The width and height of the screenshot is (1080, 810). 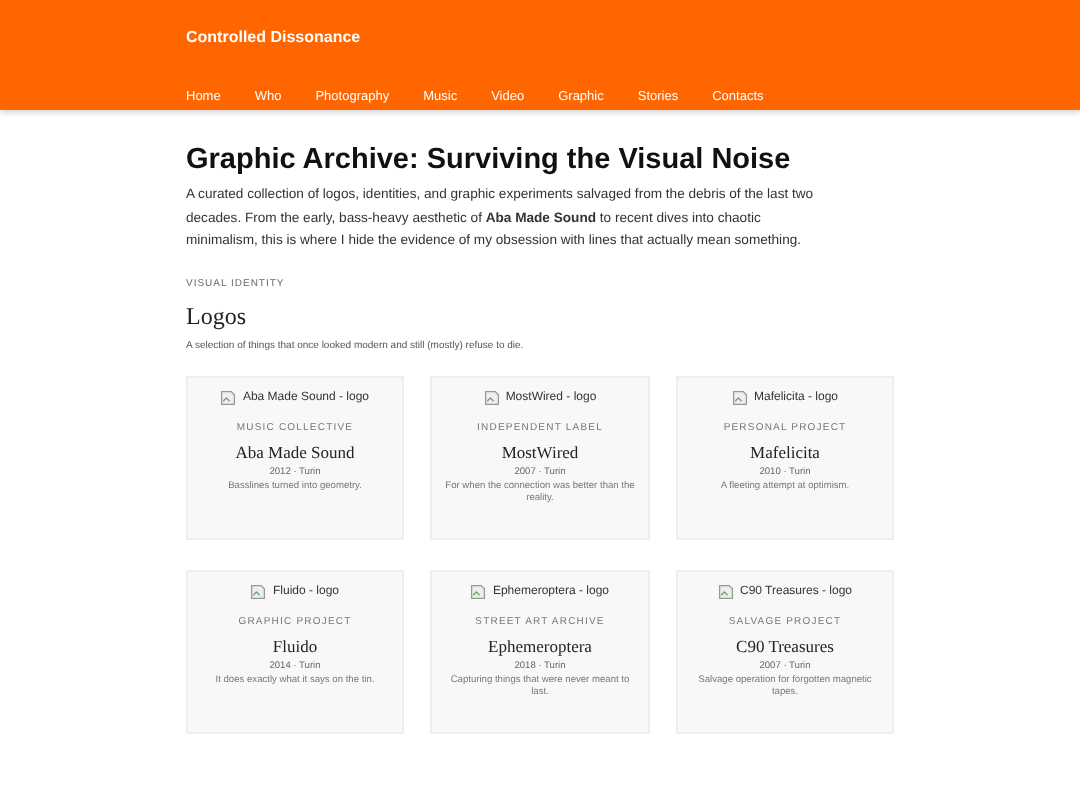 What do you see at coordinates (785, 645) in the screenshot?
I see `card-title: C90 Treasures` at bounding box center [785, 645].